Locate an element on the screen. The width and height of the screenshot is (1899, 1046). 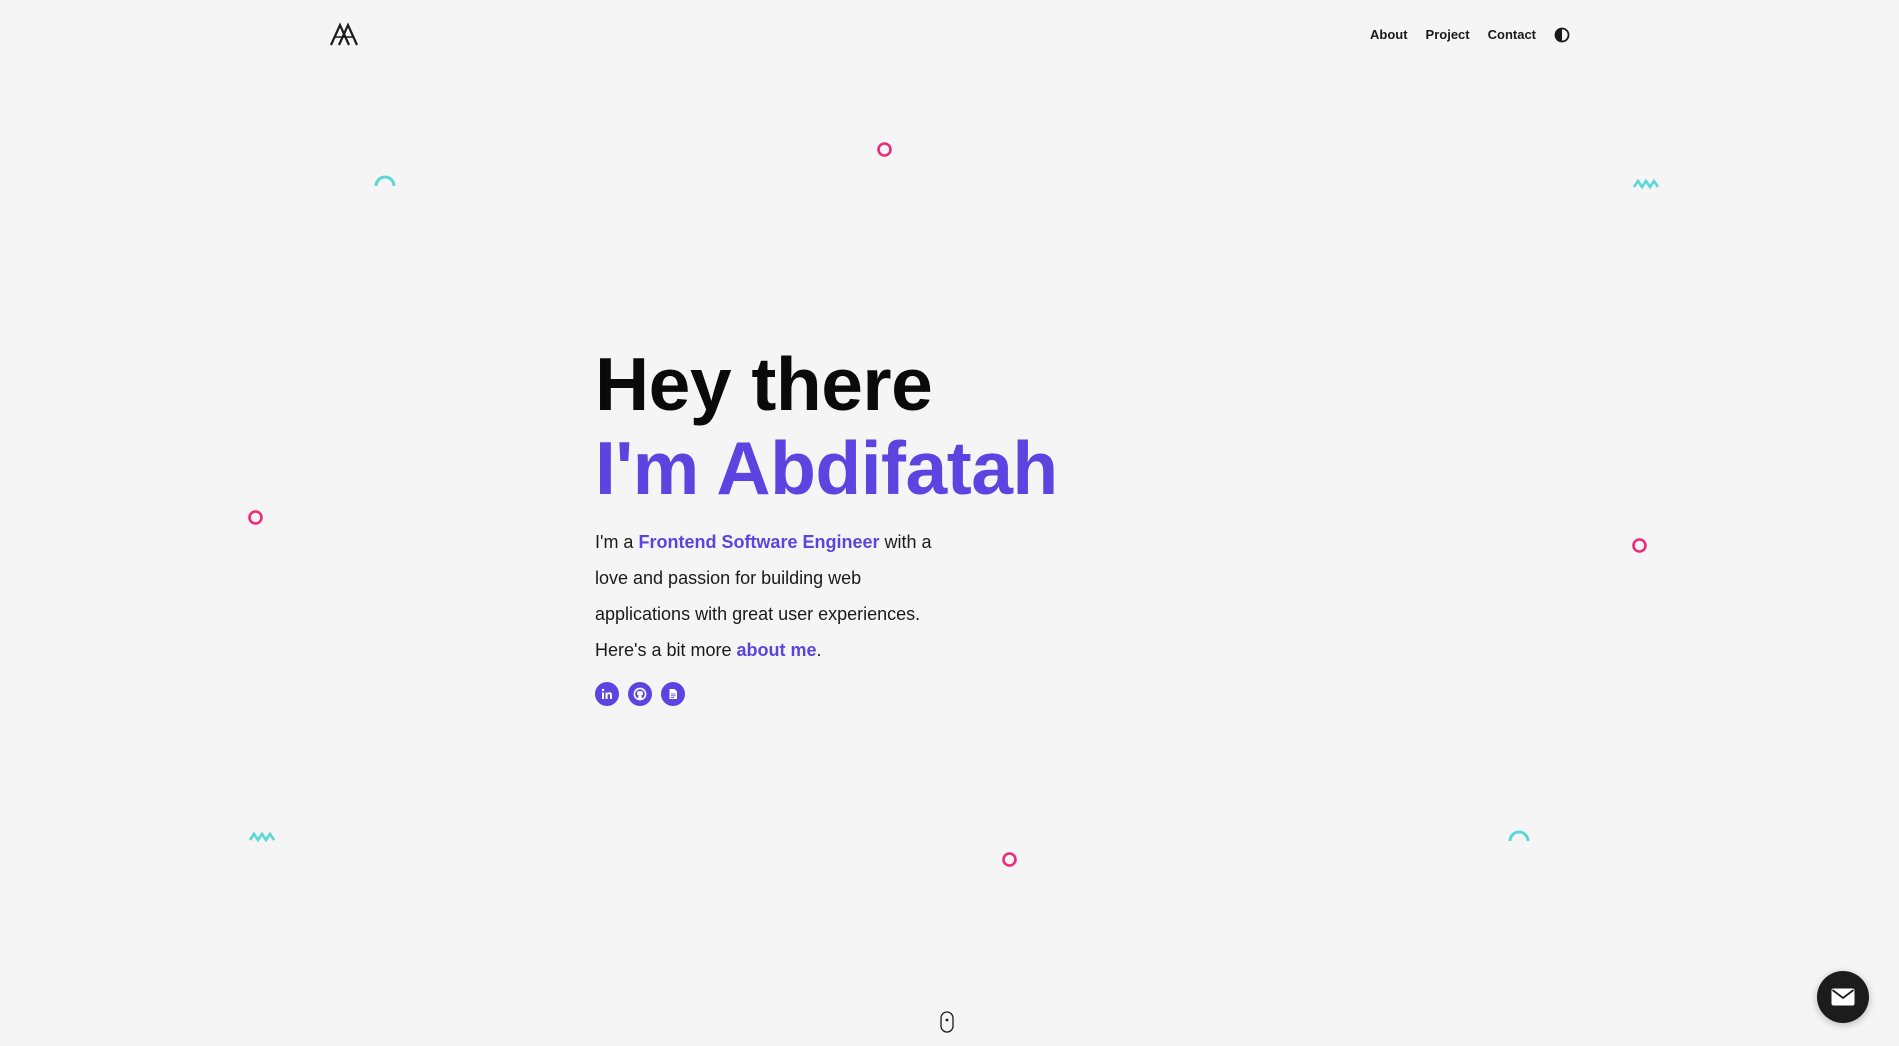
mail-button is located at coordinates (1843, 997).